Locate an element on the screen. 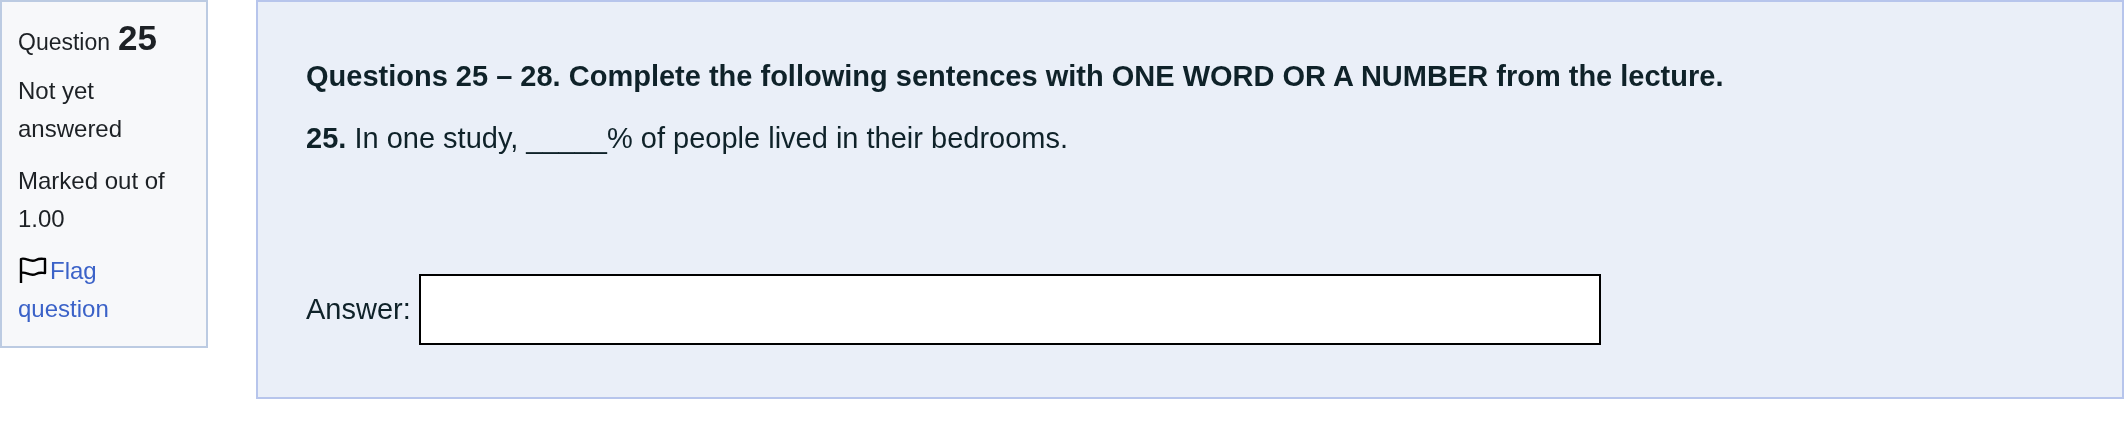  question-number: 25 is located at coordinates (137, 38).